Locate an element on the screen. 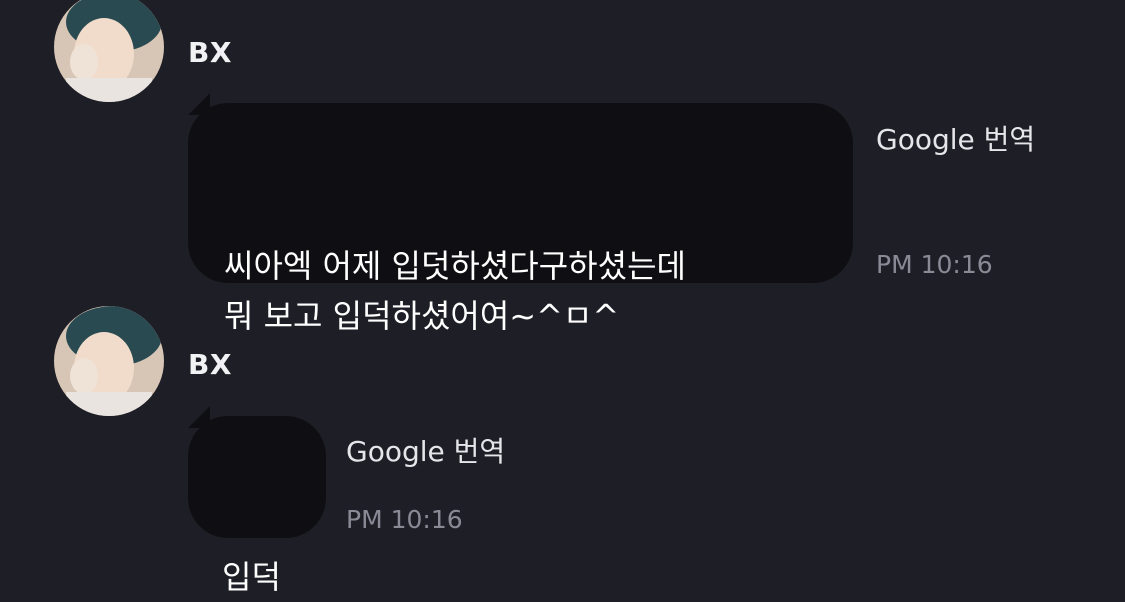  message-text: 입덕 is located at coordinates (251, 577).